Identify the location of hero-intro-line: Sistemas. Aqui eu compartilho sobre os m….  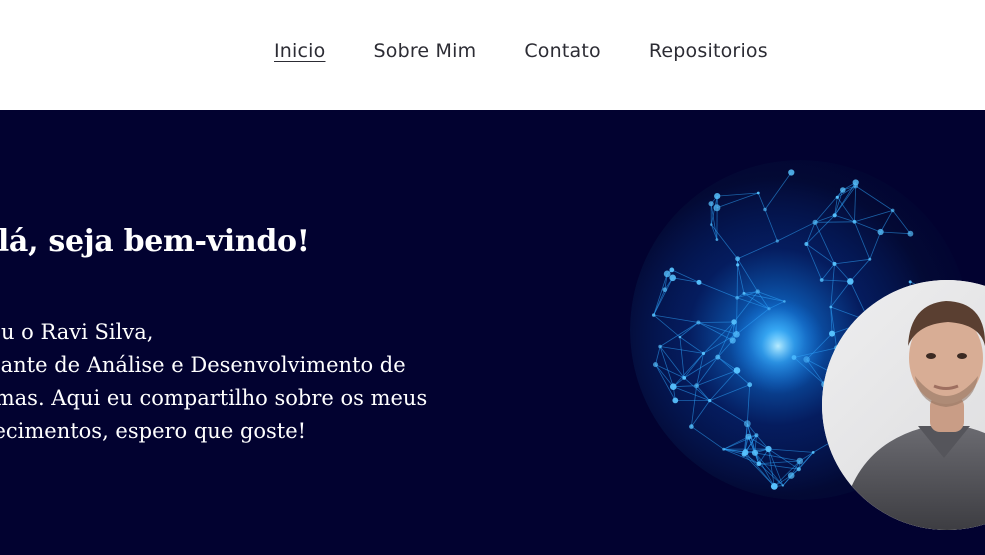
(214, 398).